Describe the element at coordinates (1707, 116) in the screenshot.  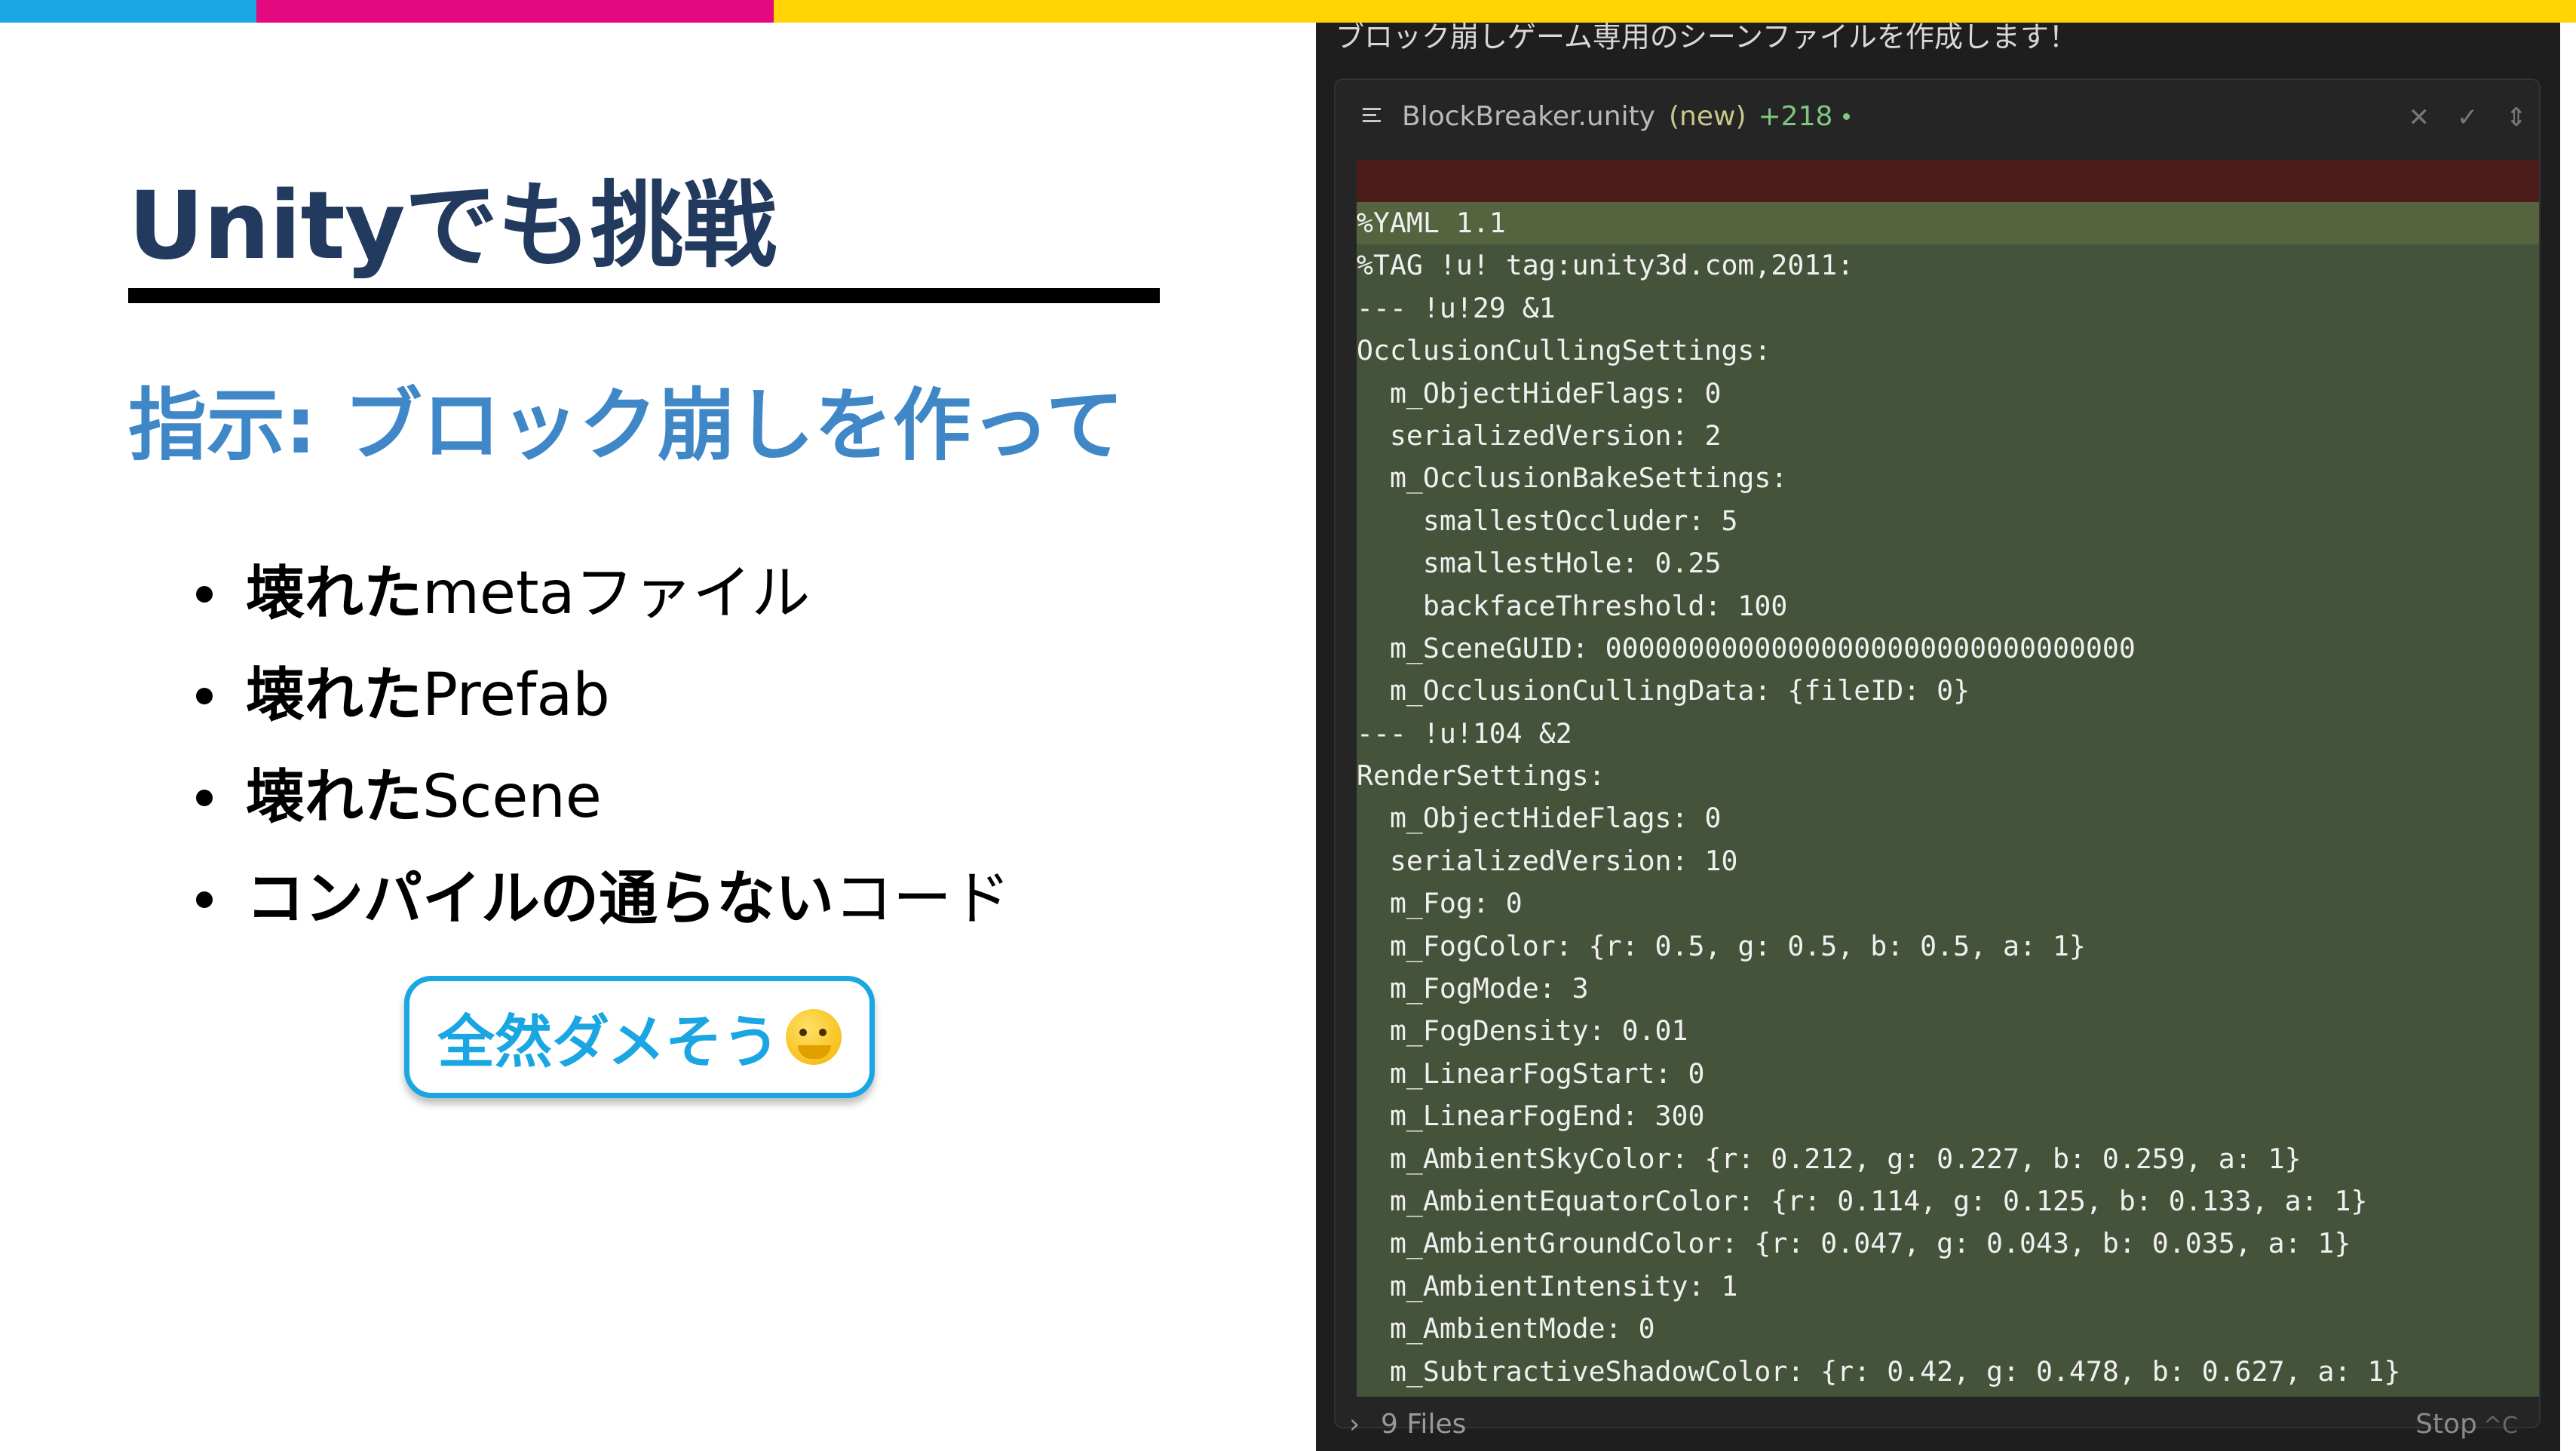
I see `file-status: (new)` at that location.